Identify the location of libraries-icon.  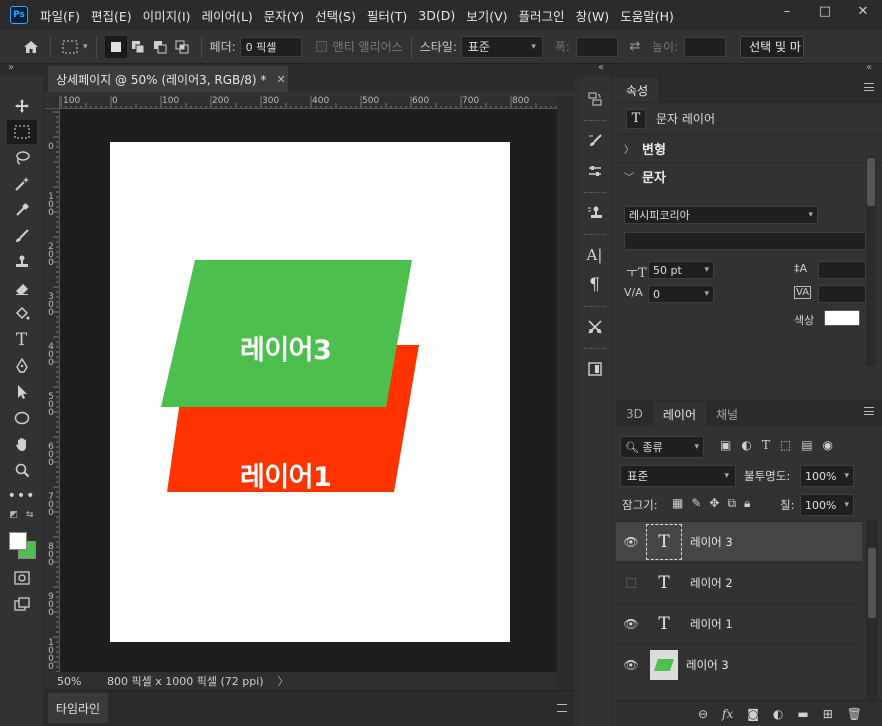
(595, 369).